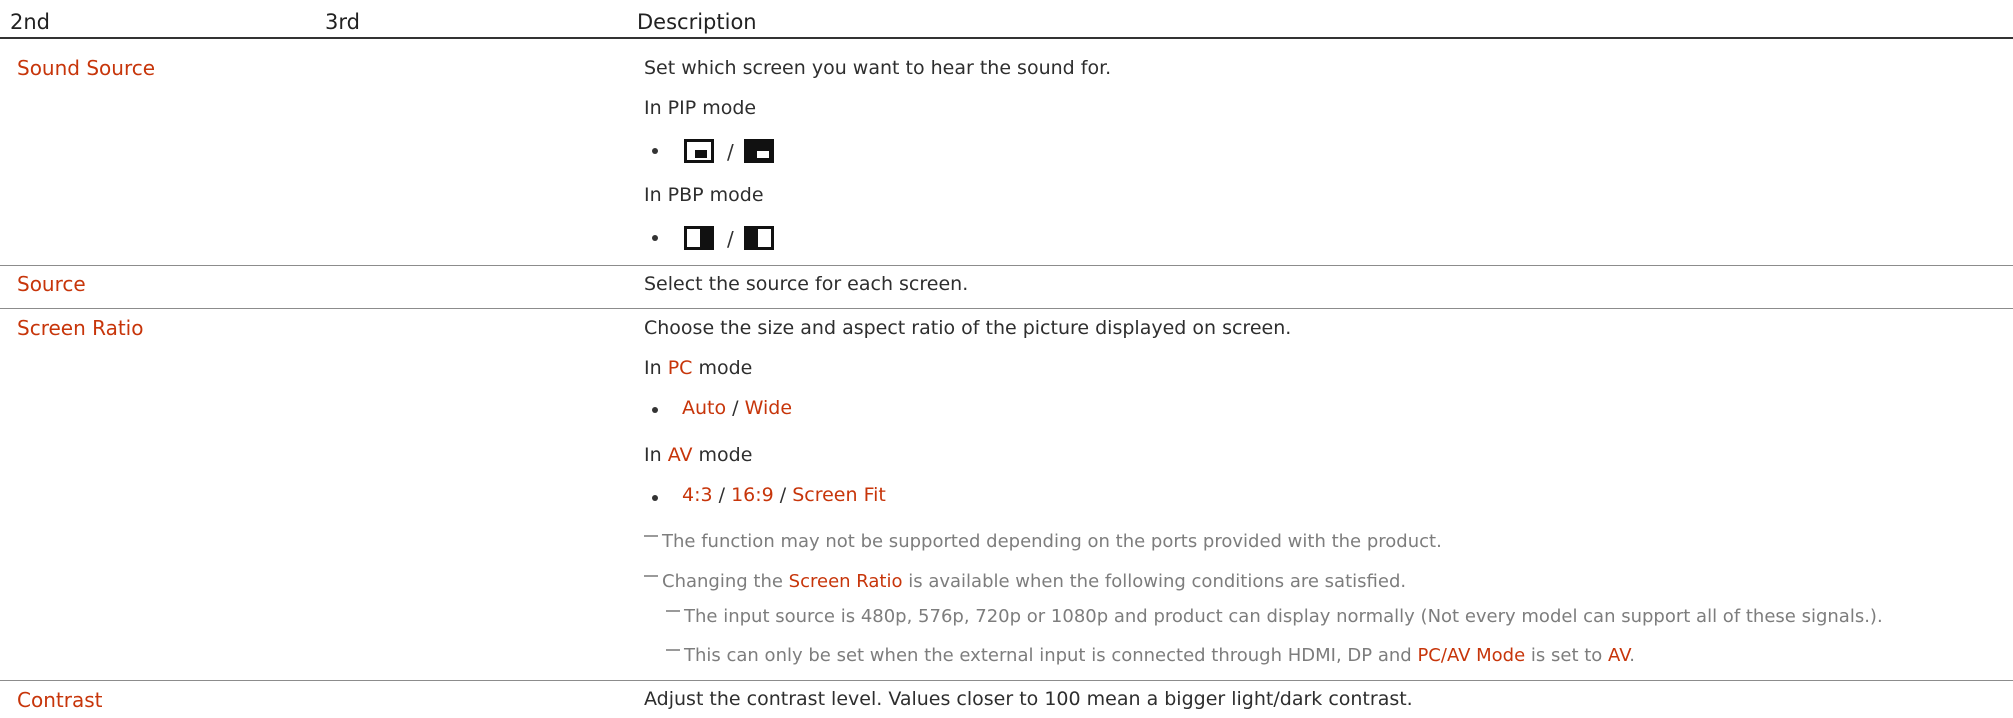  What do you see at coordinates (704, 195) in the screenshot?
I see `pbp-mode-label: In PBP mode` at bounding box center [704, 195].